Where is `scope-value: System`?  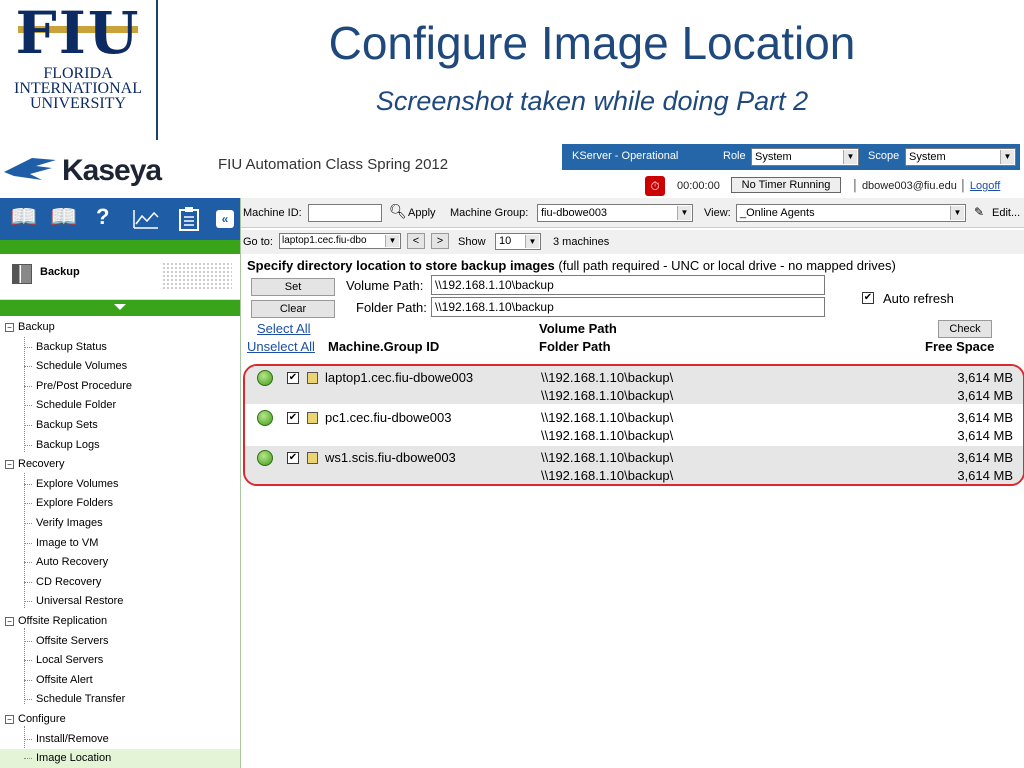 scope-value: System is located at coordinates (927, 157).